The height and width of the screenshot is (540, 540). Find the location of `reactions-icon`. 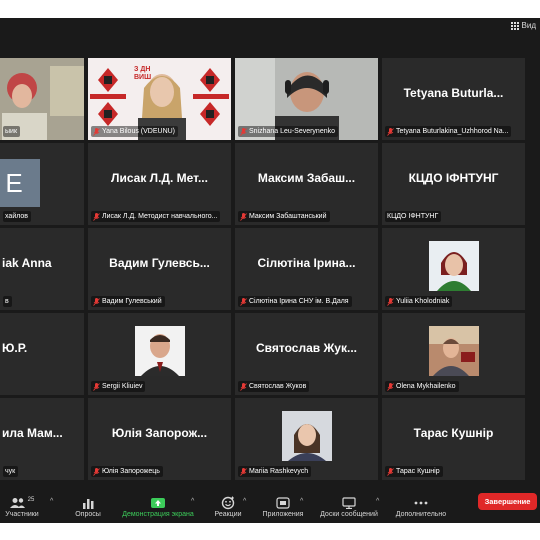

reactions-icon is located at coordinates (228, 502).